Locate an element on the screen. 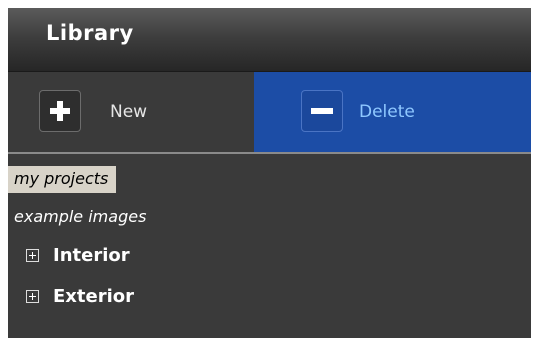 The height and width of the screenshot is (338, 539). new-button-label: New is located at coordinates (129, 112).